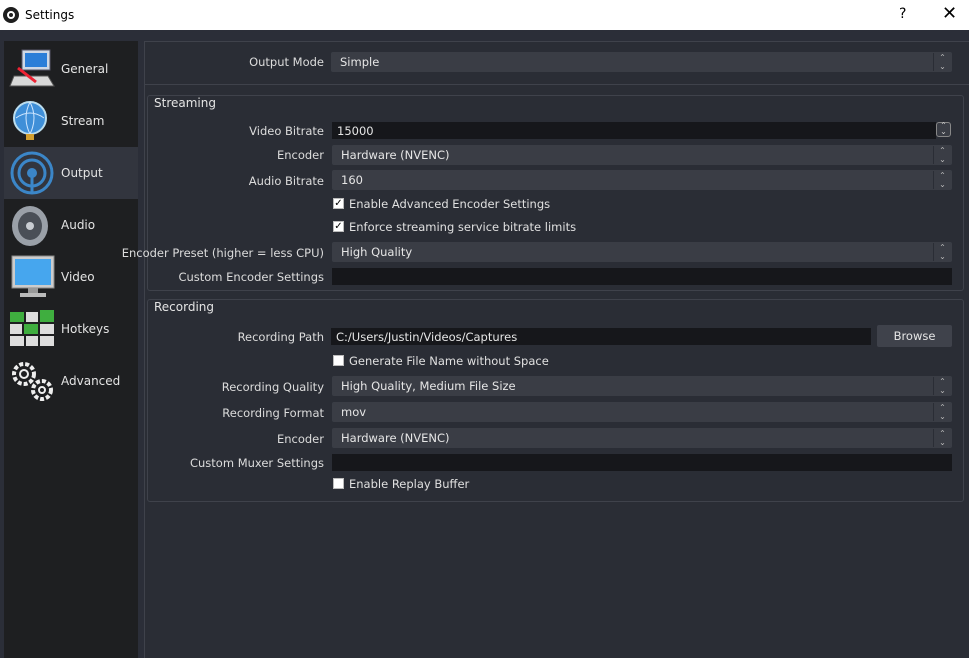 The height and width of the screenshot is (658, 969). Describe the element at coordinates (251, 277) in the screenshot. I see `custom-encoder-label: Custom Encoder Settings` at that location.